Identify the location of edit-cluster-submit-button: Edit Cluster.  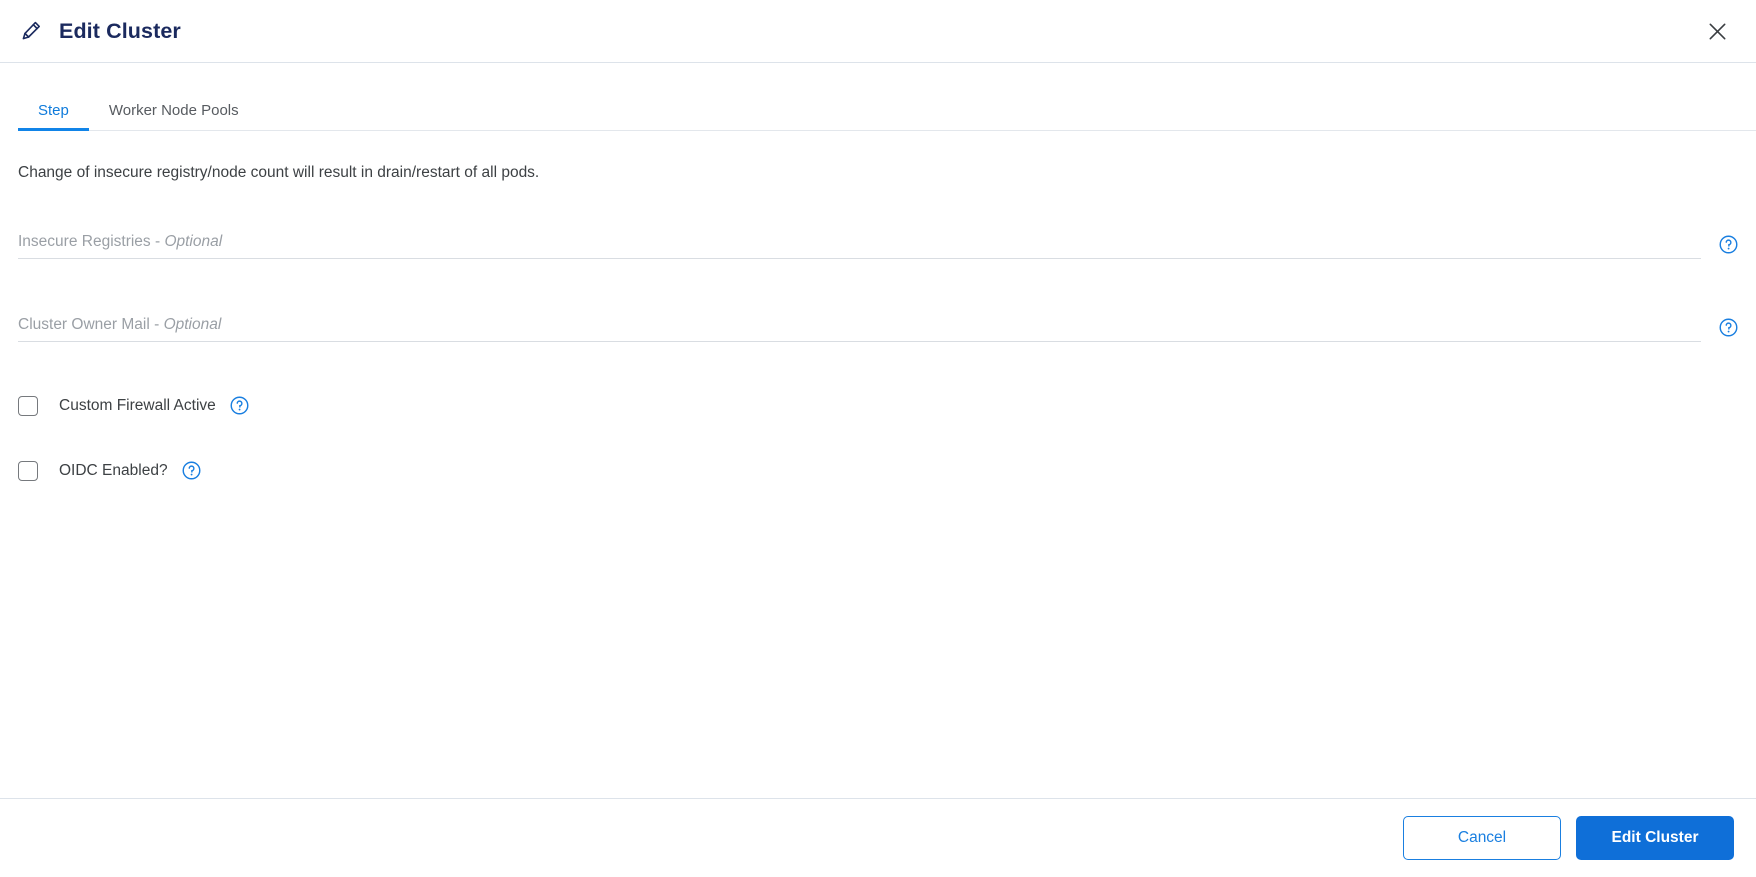
(1655, 838).